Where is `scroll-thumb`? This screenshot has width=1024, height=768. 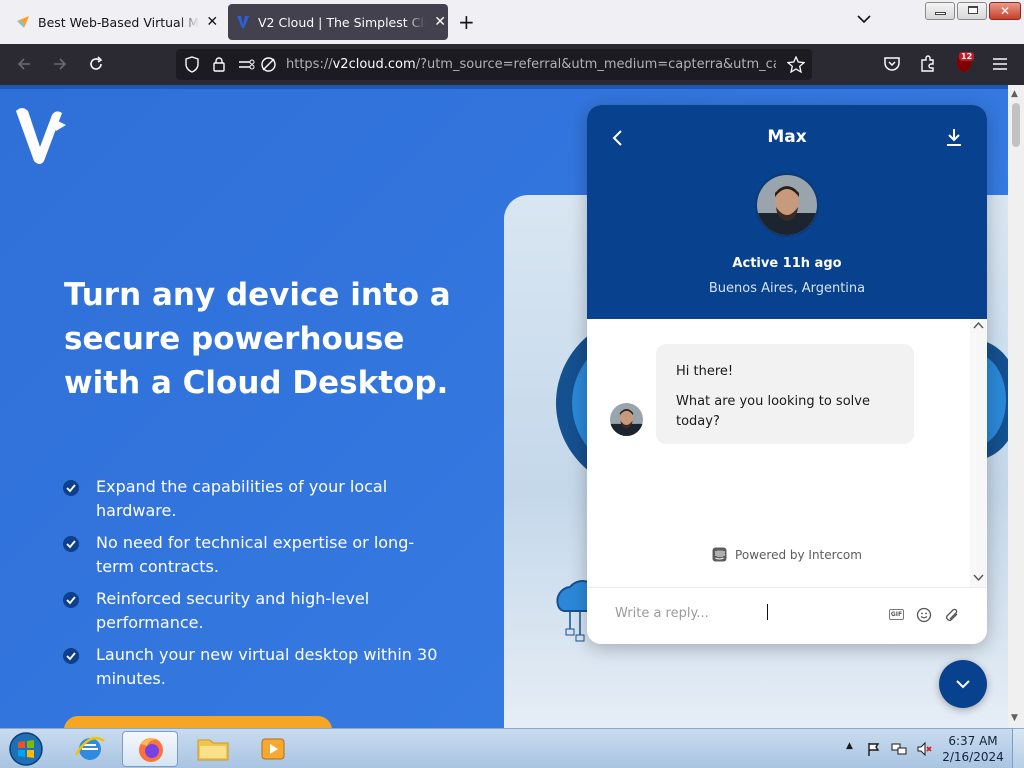 scroll-thumb is located at coordinates (1016, 125).